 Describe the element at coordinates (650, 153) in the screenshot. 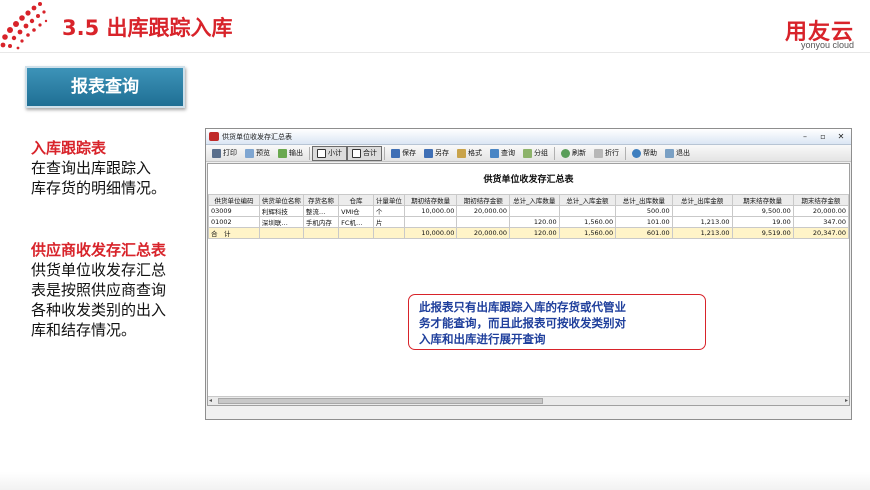

I see `button-label: 帮助` at that location.